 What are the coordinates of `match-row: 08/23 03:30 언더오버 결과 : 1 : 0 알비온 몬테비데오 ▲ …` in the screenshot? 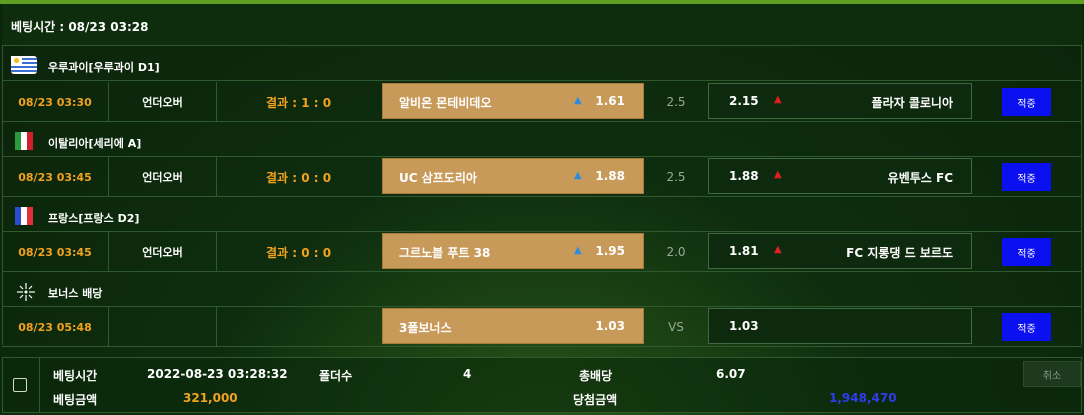 It's located at (542, 102).